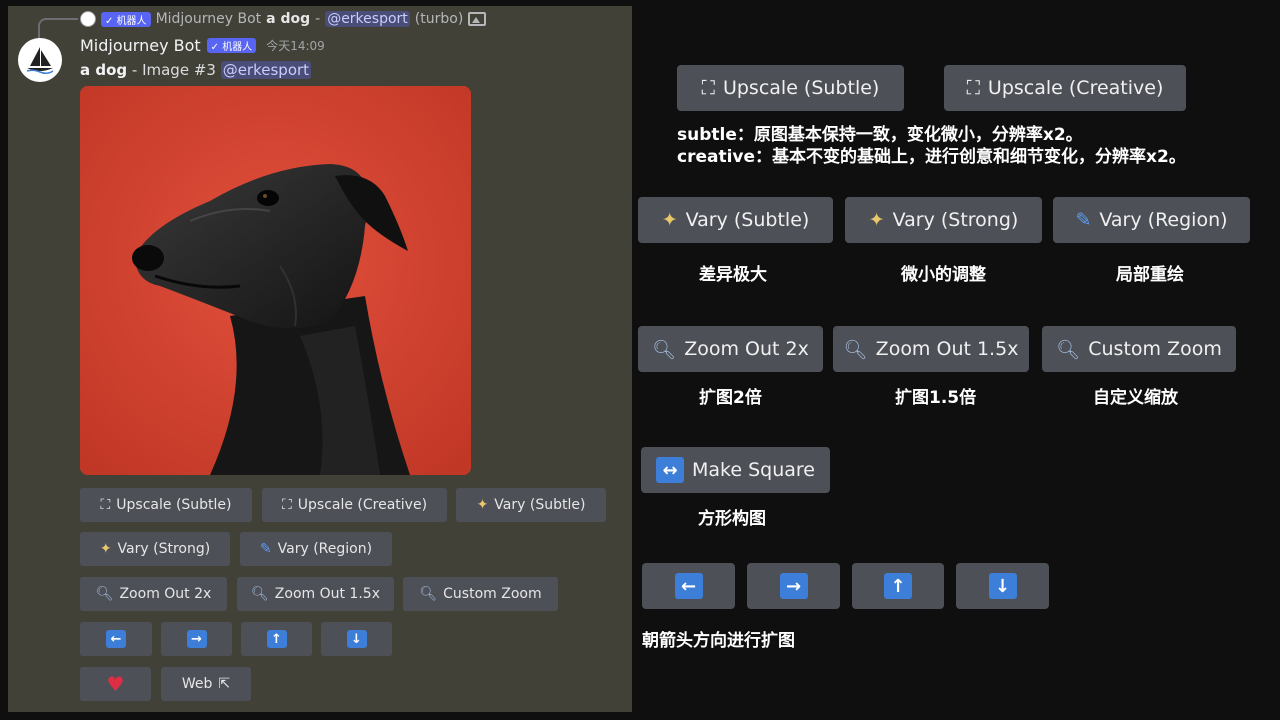  What do you see at coordinates (88, 19) in the screenshot?
I see `reply-avatar` at bounding box center [88, 19].